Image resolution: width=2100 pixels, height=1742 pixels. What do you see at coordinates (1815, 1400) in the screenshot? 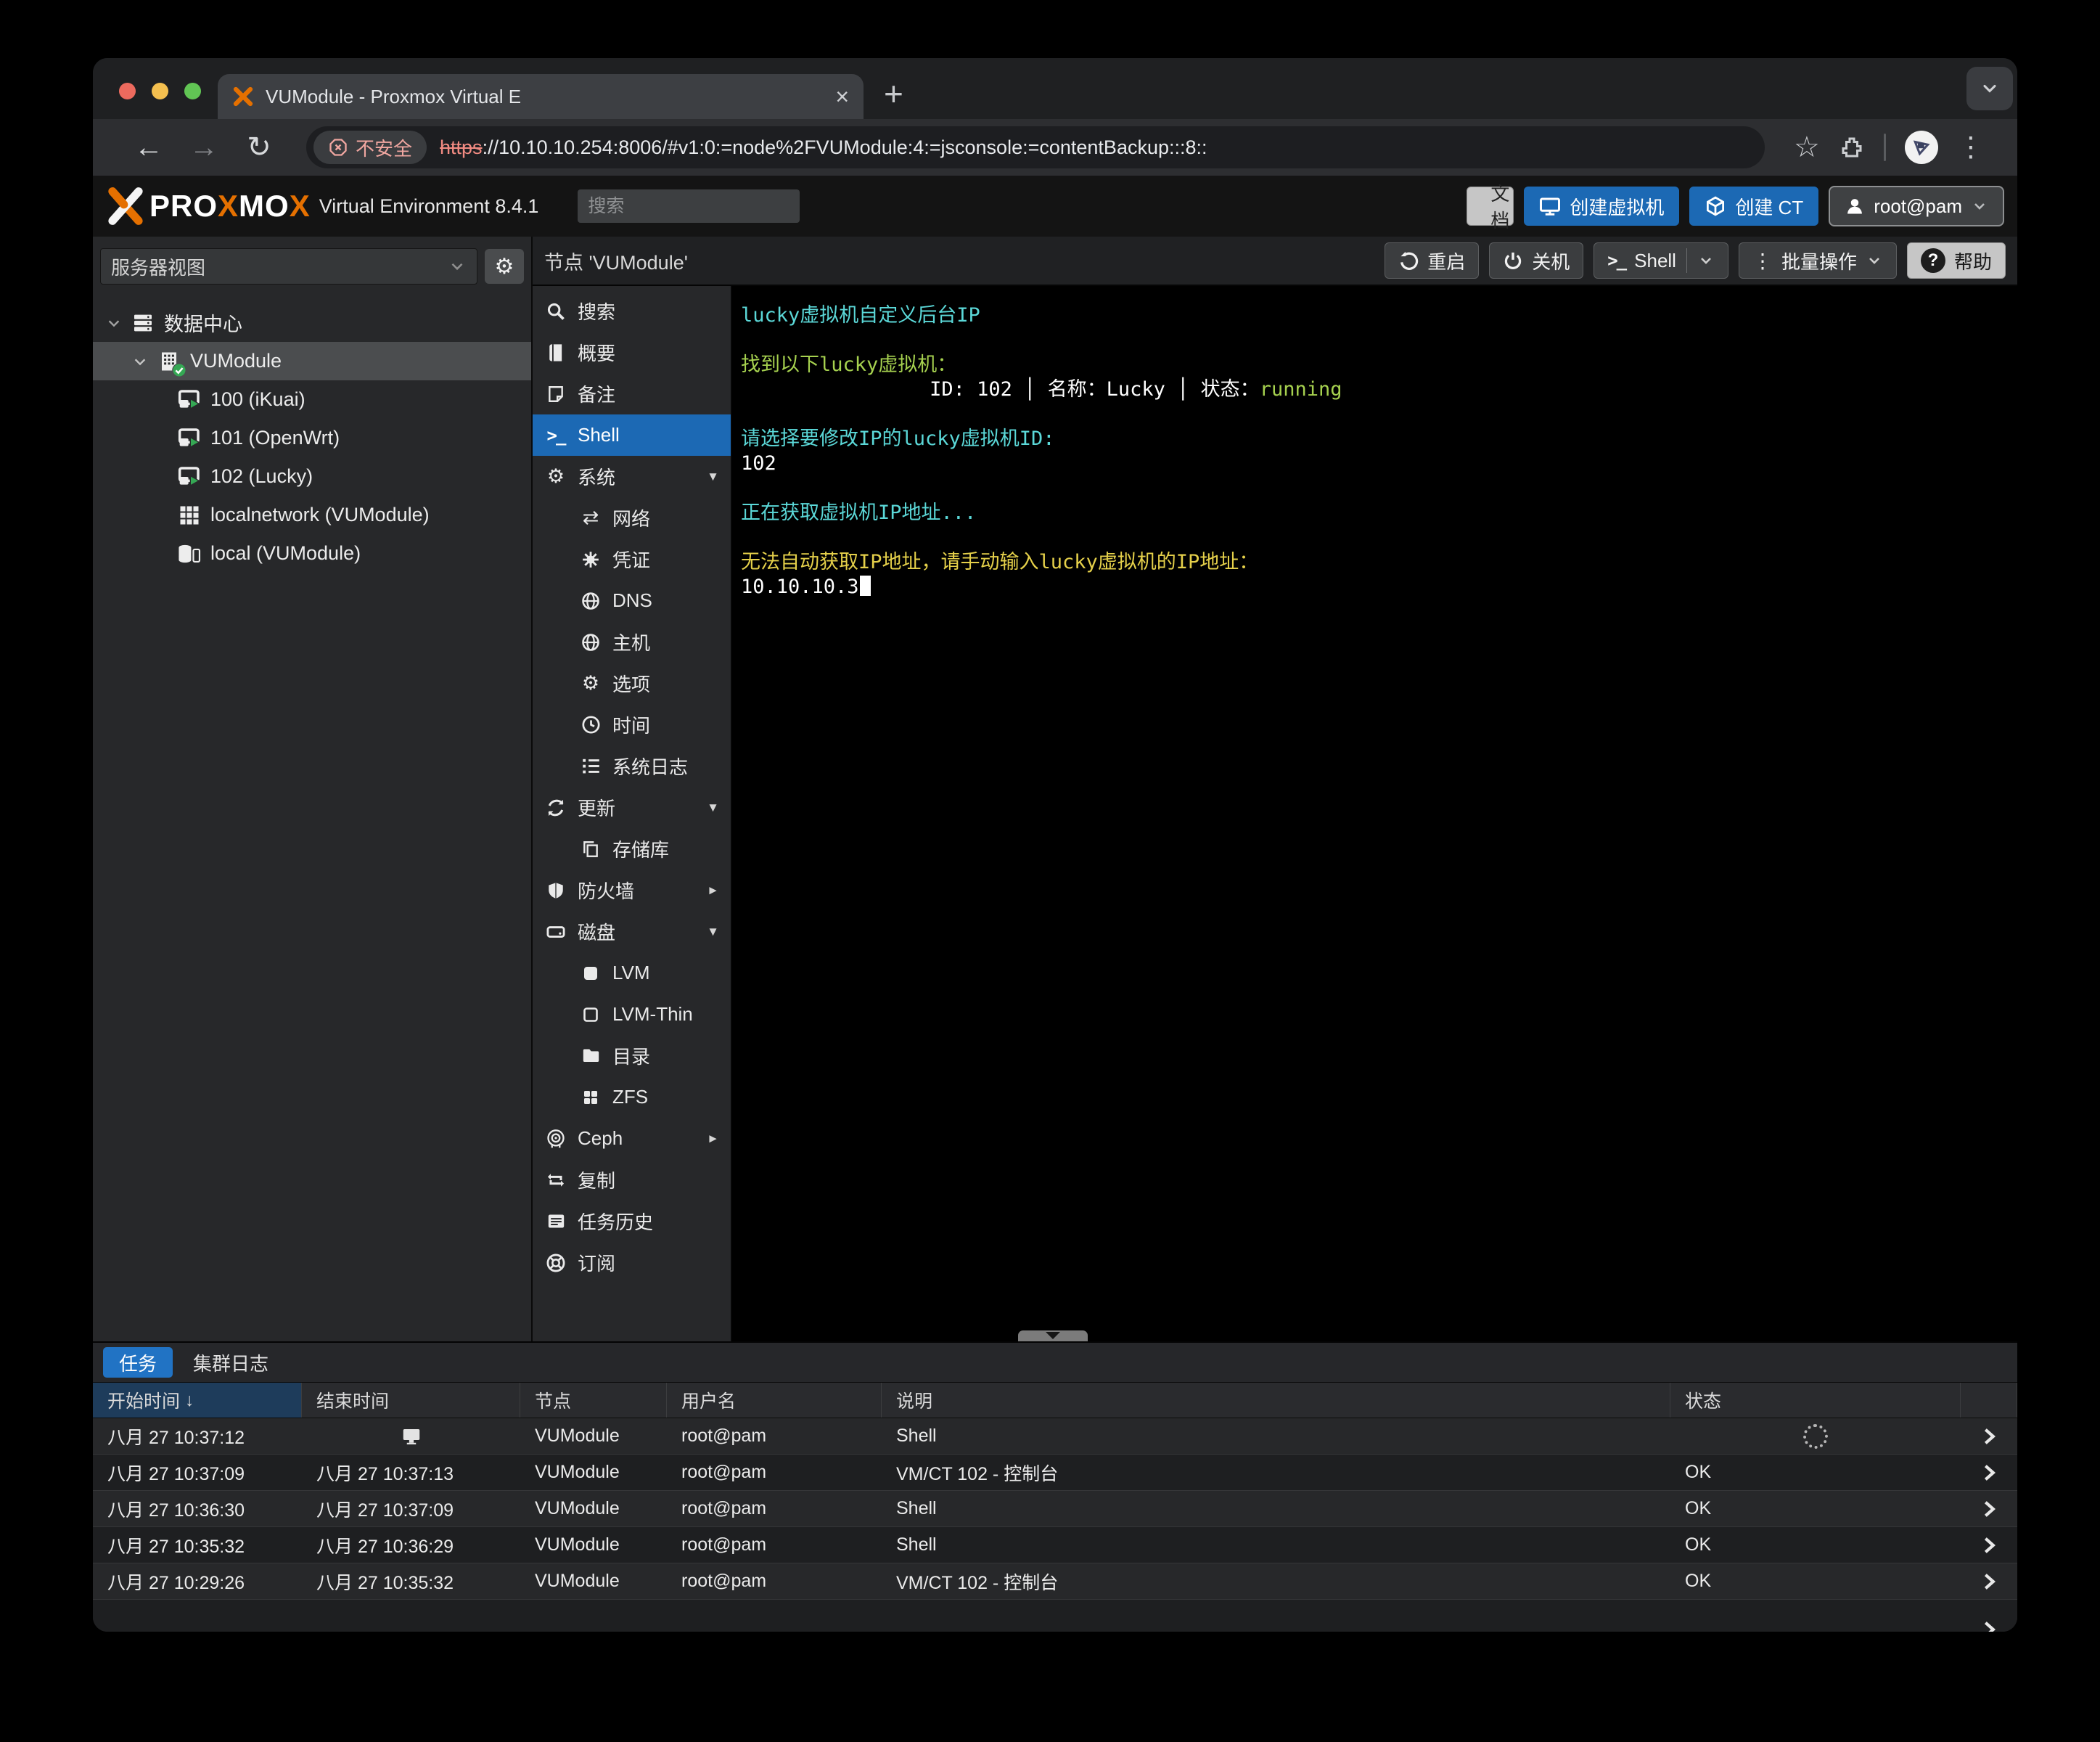
I see `column-header-status: 状态` at bounding box center [1815, 1400].